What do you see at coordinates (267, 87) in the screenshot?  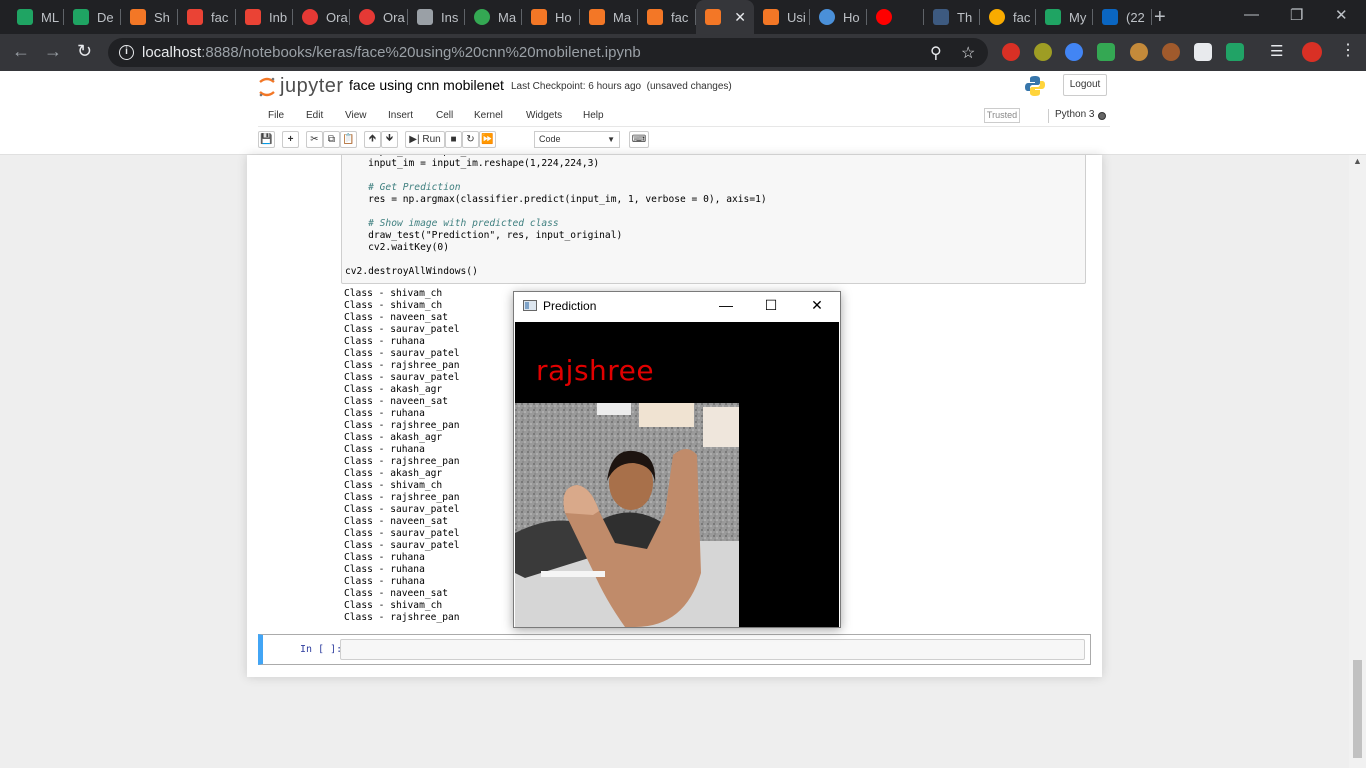 I see `jupyter-logo-icon` at bounding box center [267, 87].